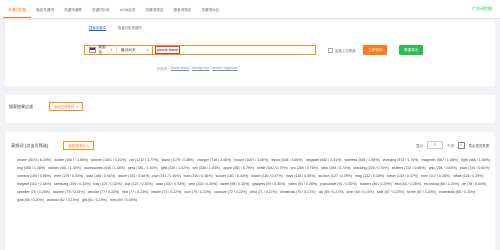 The image size is (500, 250). I want to click on keyword-chip: android (62 / 0.19%), so click(63, 200).